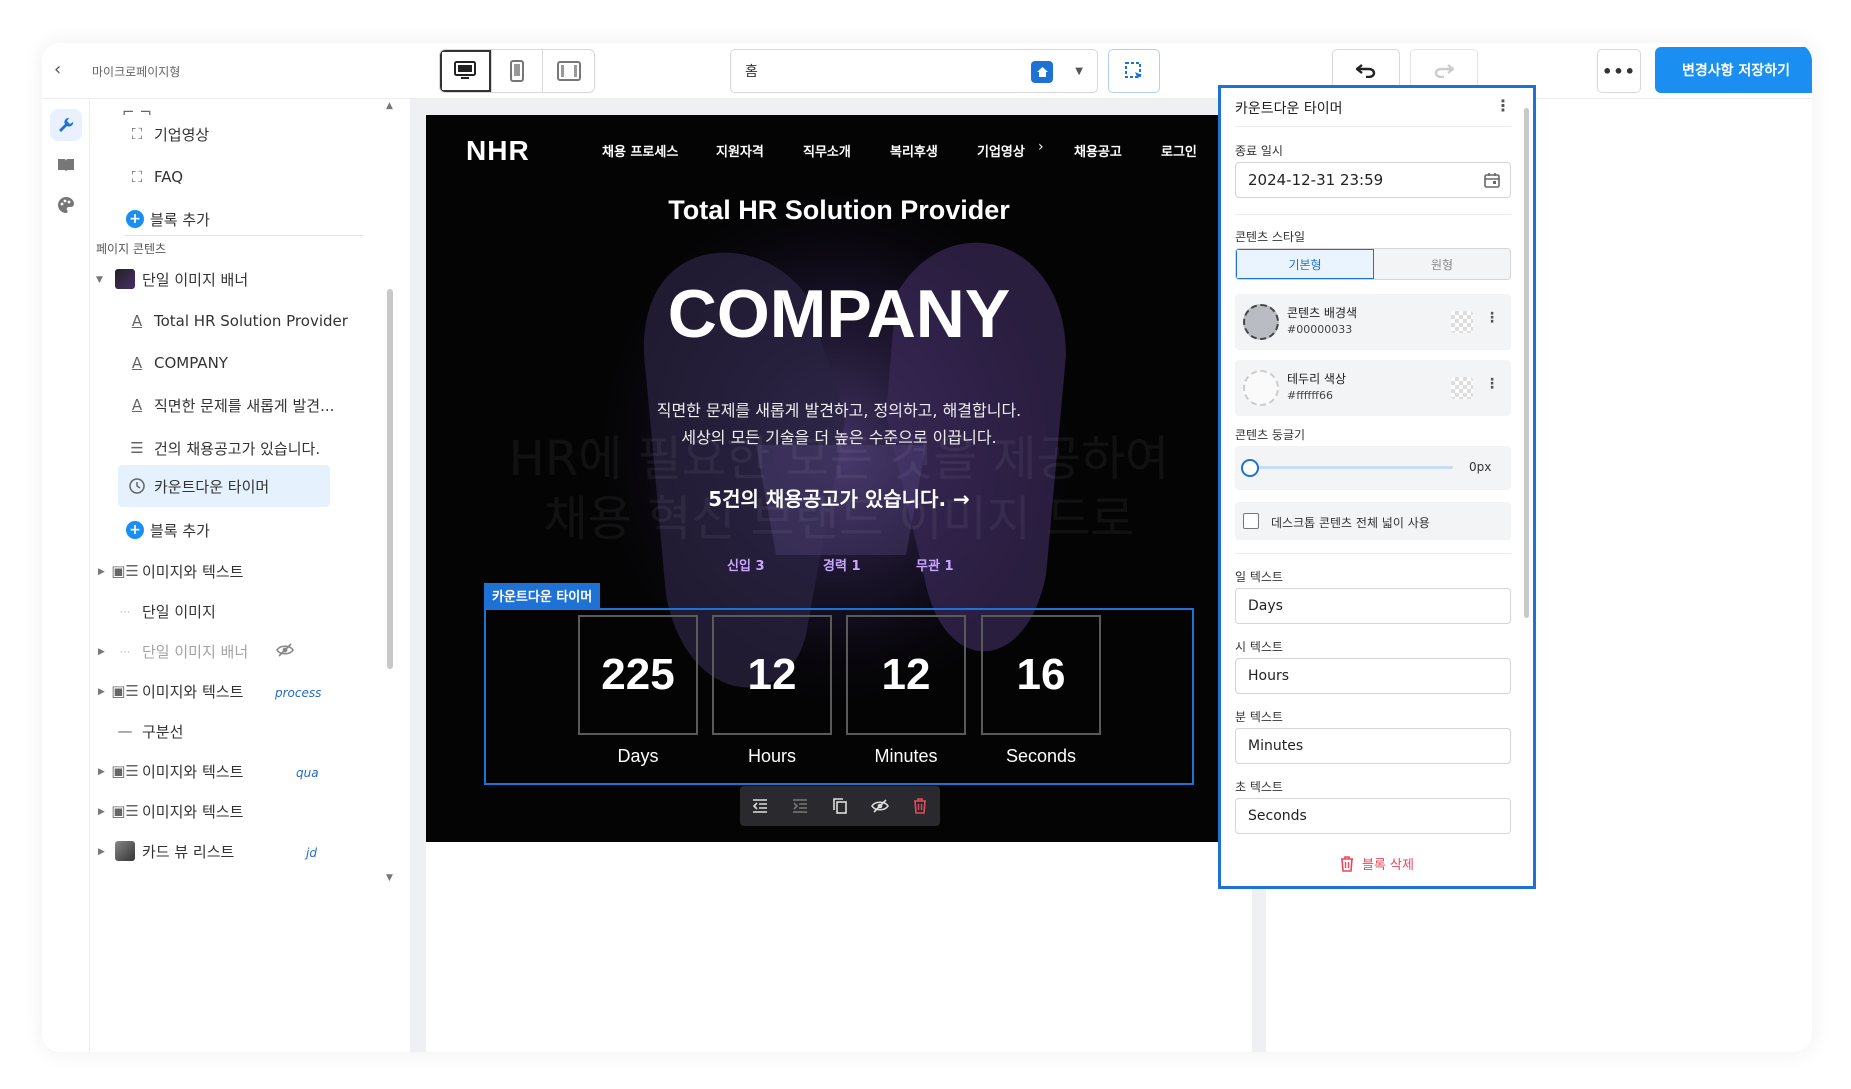  Describe the element at coordinates (66, 165) in the screenshot. I see `book-icon` at that location.